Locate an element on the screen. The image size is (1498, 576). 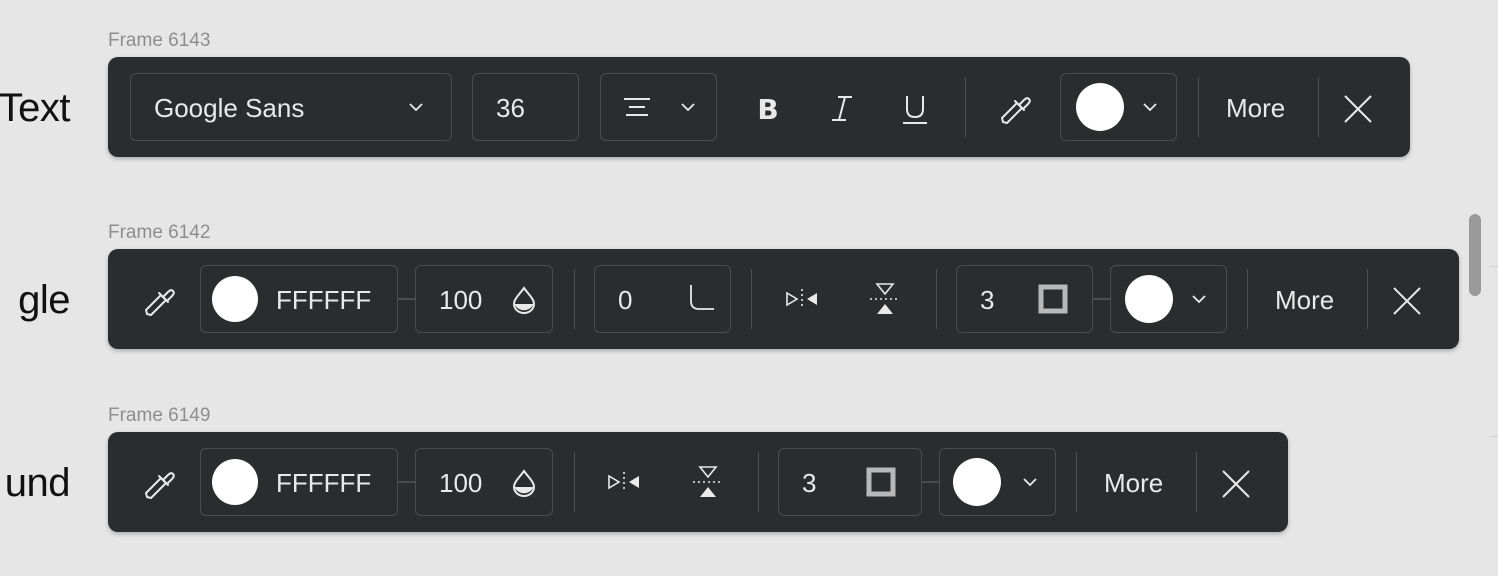
scrollbar-thumb is located at coordinates (1475, 255).